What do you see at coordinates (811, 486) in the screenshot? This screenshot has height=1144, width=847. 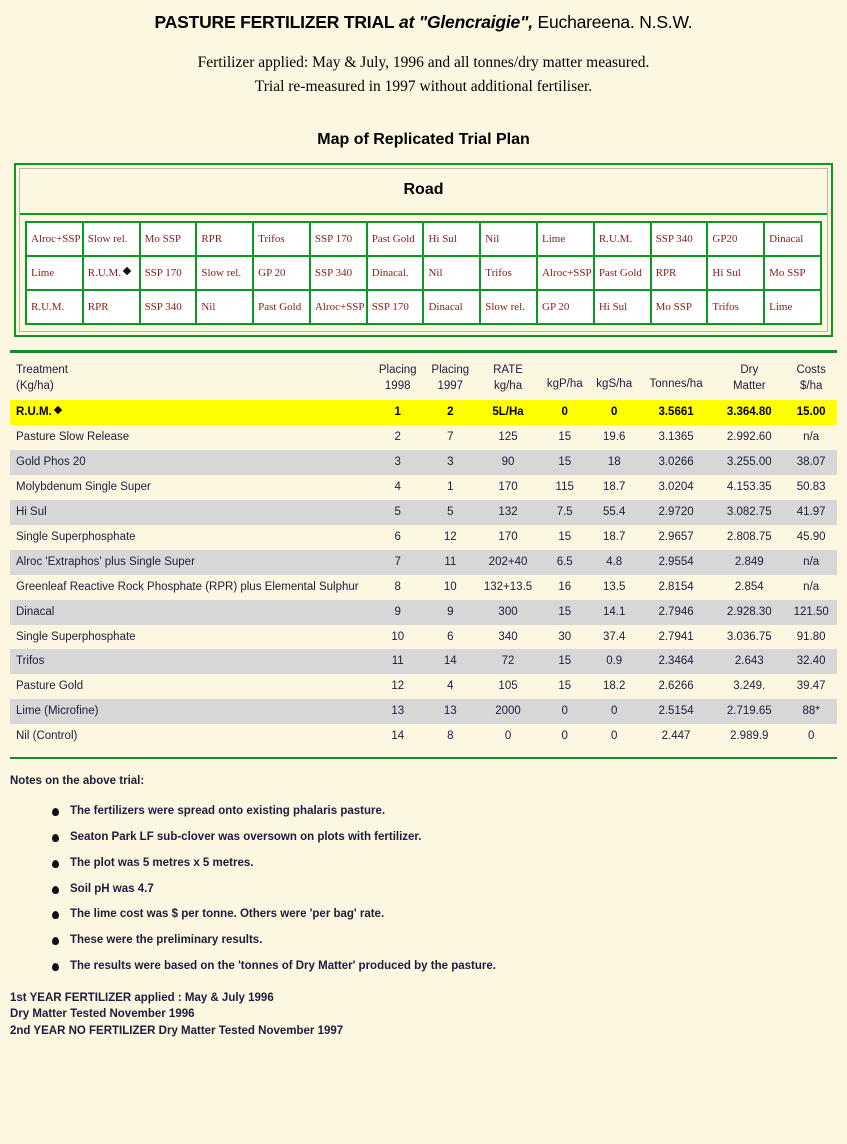 I see `cell-cost: 50.83` at bounding box center [811, 486].